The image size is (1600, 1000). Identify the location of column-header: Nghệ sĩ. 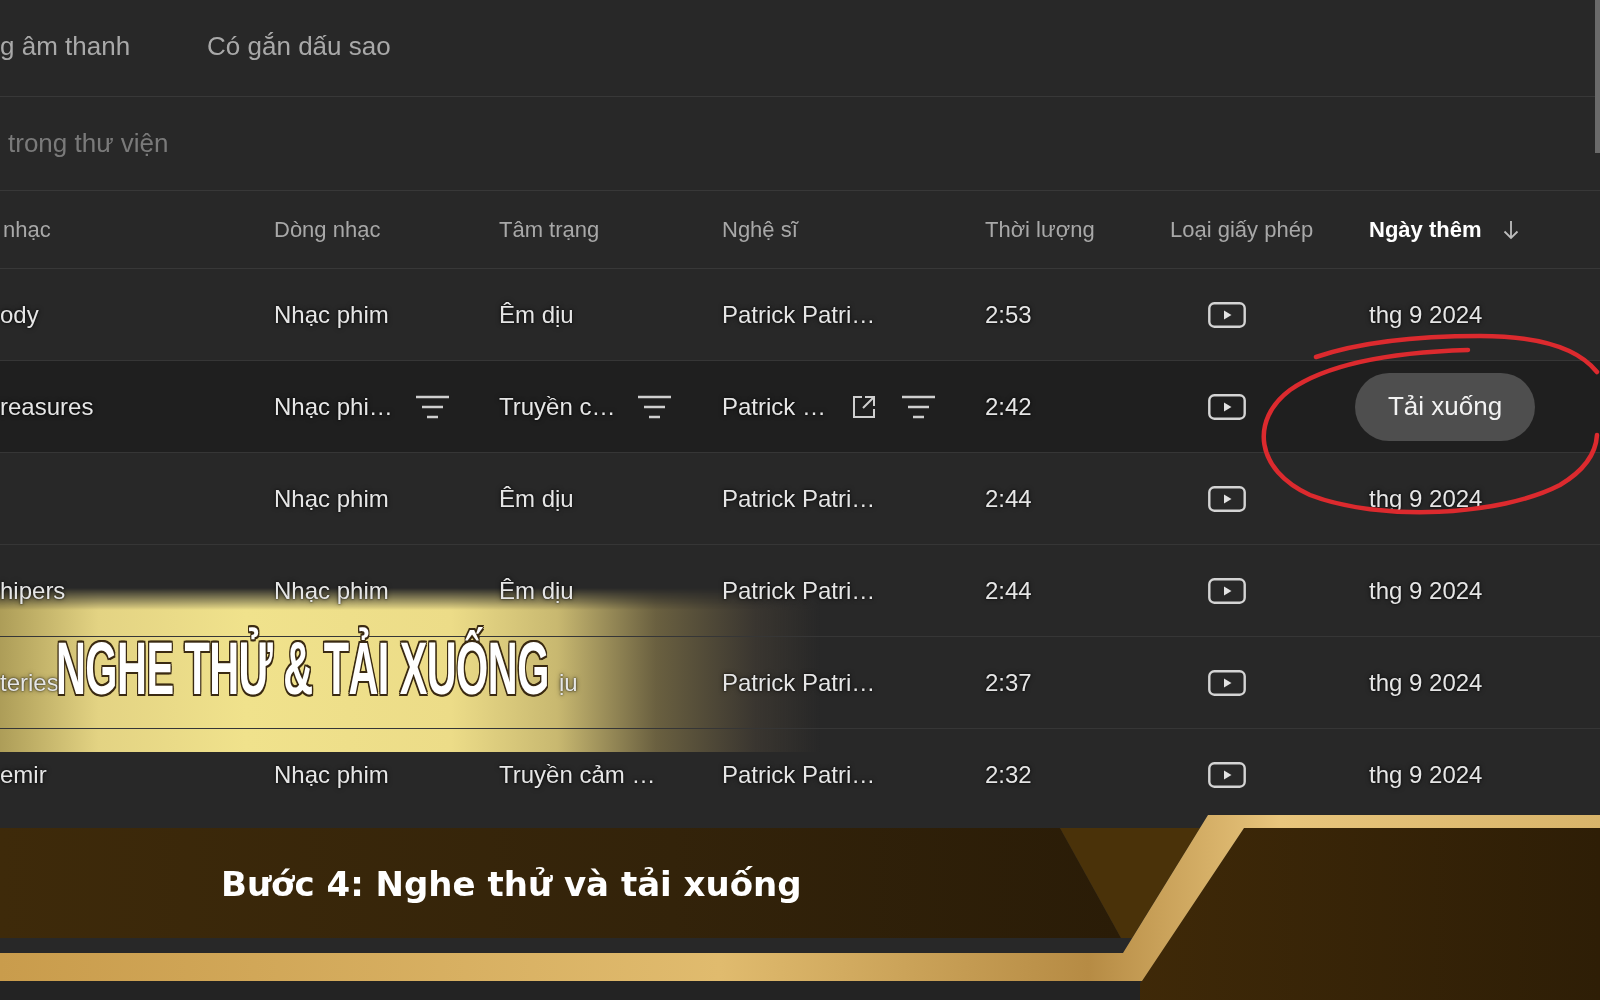
(760, 229).